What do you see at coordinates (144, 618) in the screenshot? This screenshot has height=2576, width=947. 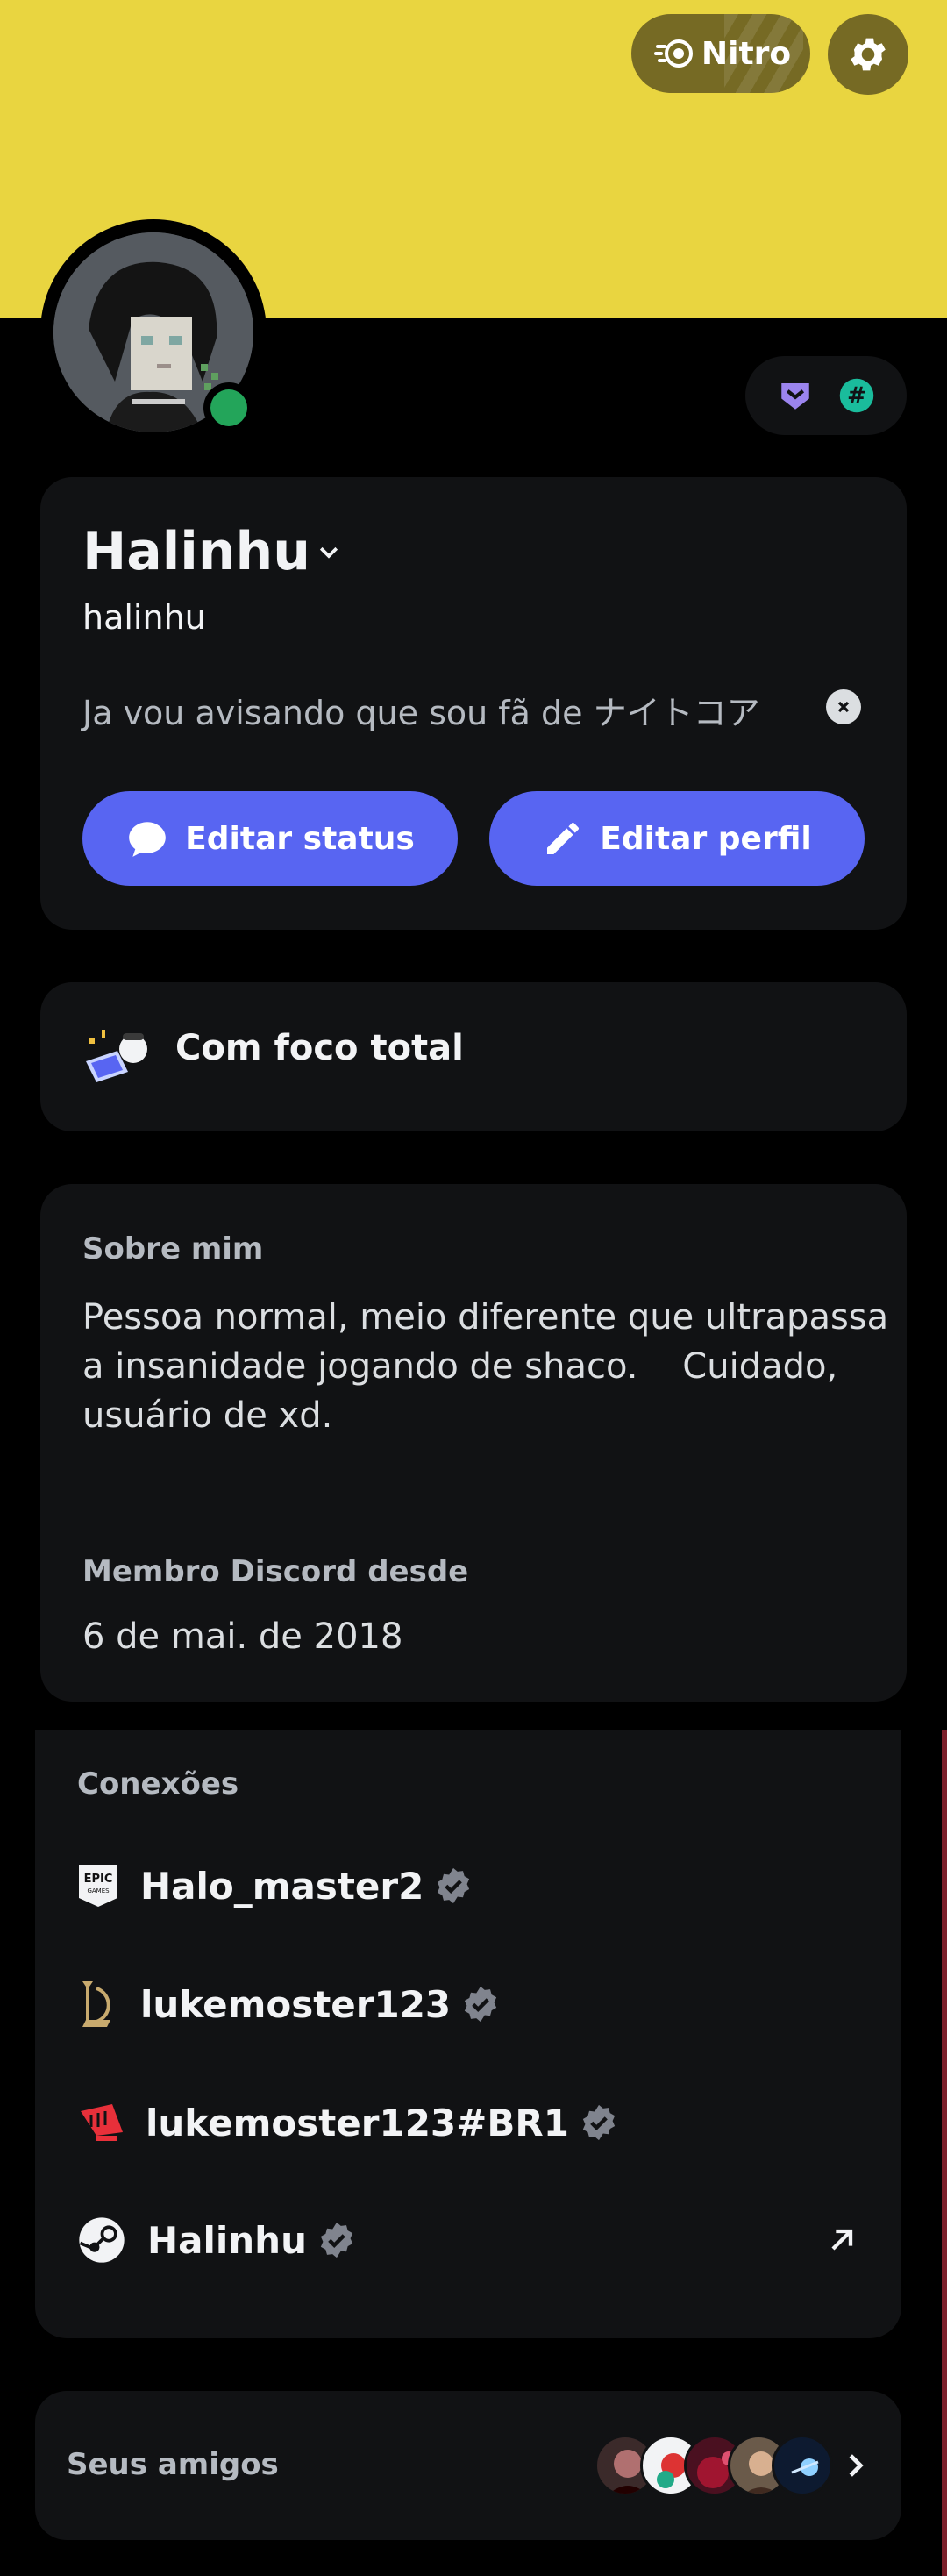 I see `username: halinhu` at bounding box center [144, 618].